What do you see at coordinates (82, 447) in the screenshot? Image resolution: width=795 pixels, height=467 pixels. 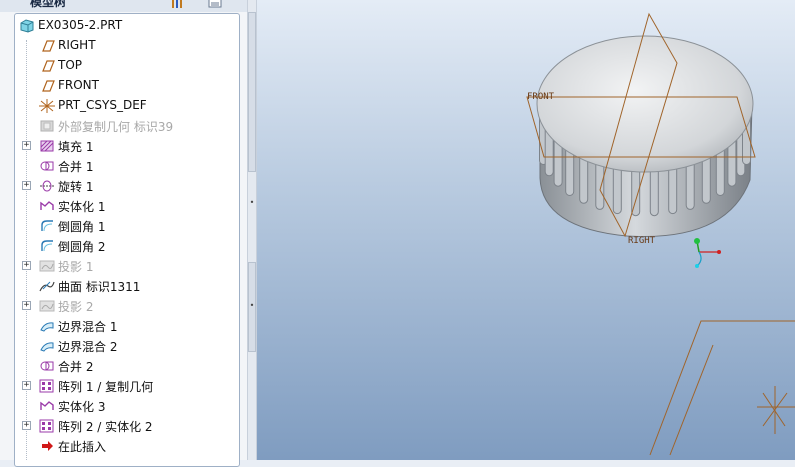 I see `tree-item-label: 在此插入` at bounding box center [82, 447].